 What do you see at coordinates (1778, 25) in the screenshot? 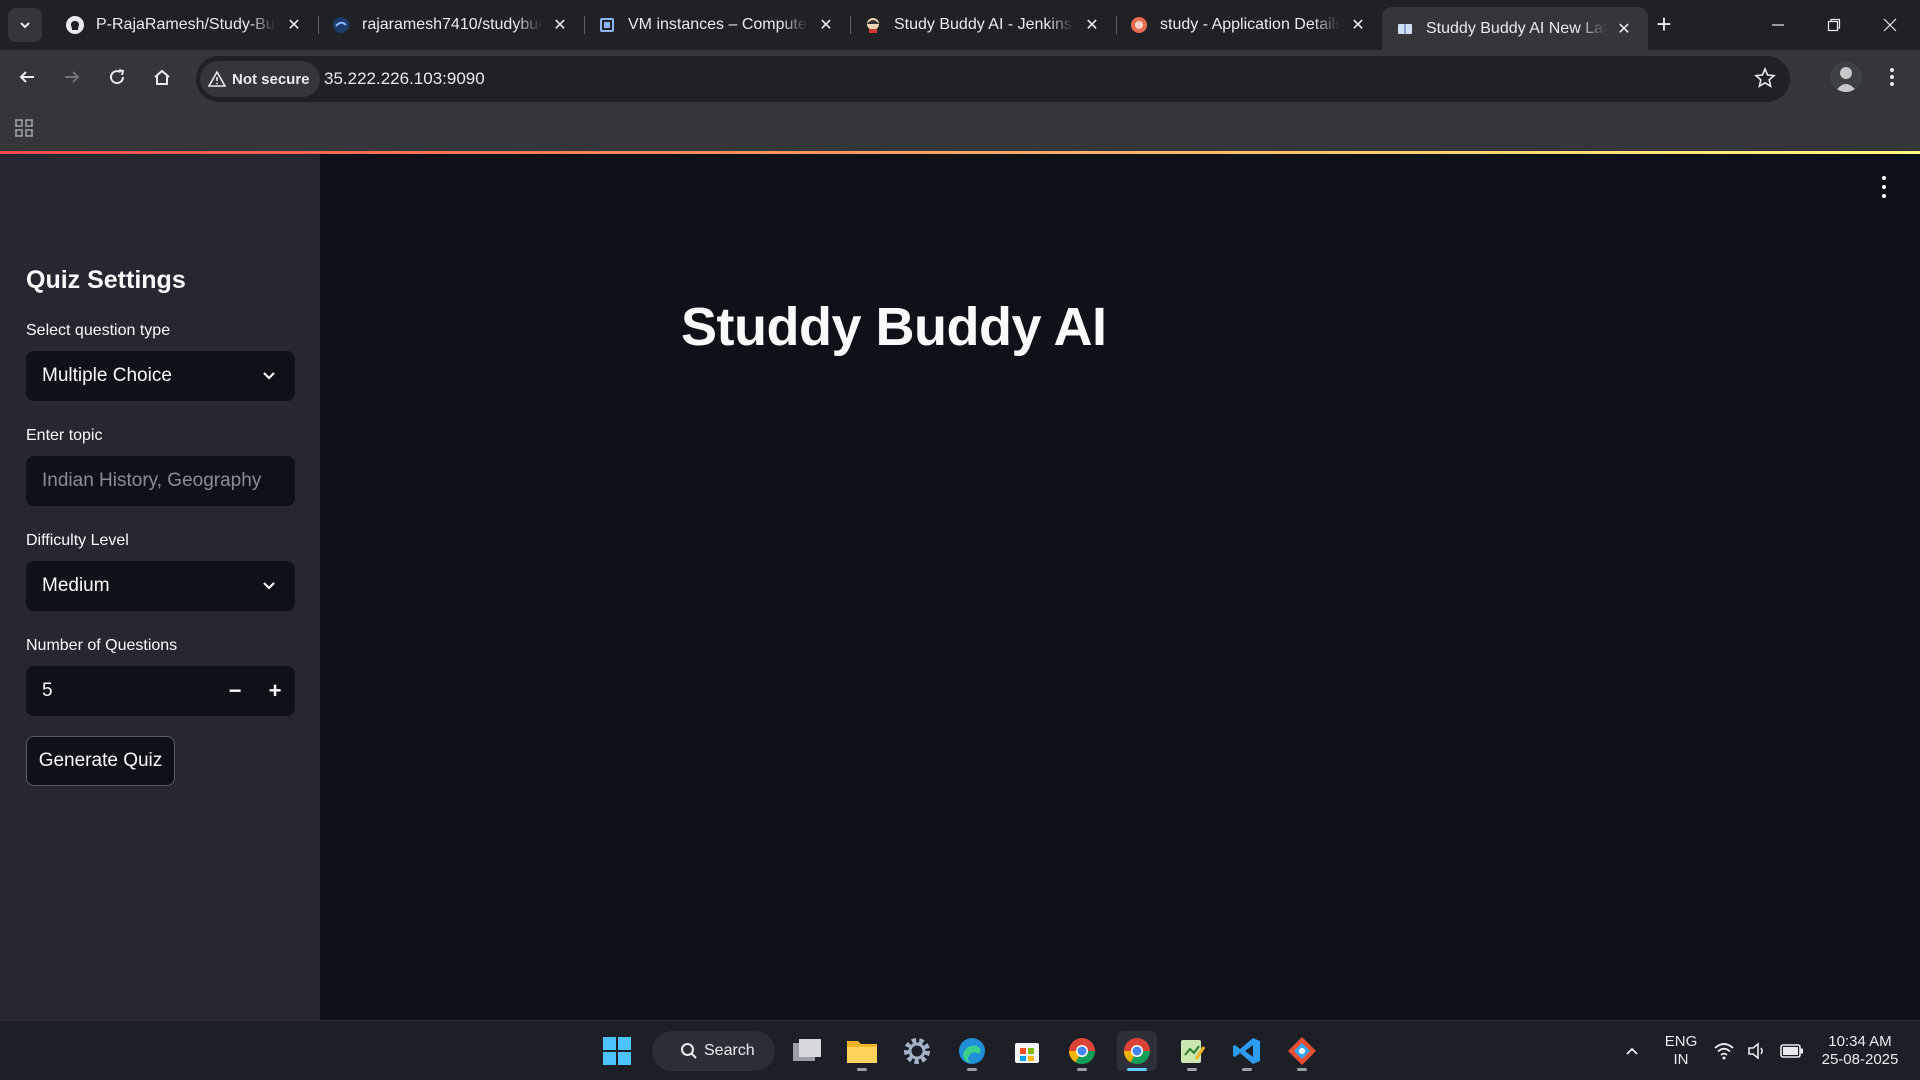
I see `minimize-button` at bounding box center [1778, 25].